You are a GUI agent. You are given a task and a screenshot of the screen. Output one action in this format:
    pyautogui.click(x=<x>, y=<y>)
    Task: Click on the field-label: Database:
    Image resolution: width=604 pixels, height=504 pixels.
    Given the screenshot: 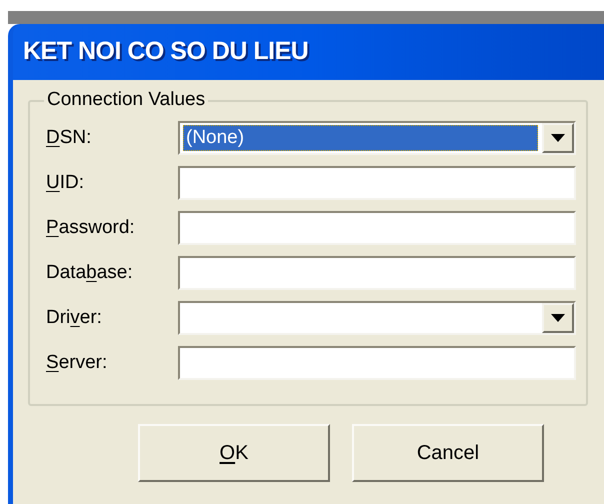 What is the action you would take?
    pyautogui.click(x=90, y=272)
    